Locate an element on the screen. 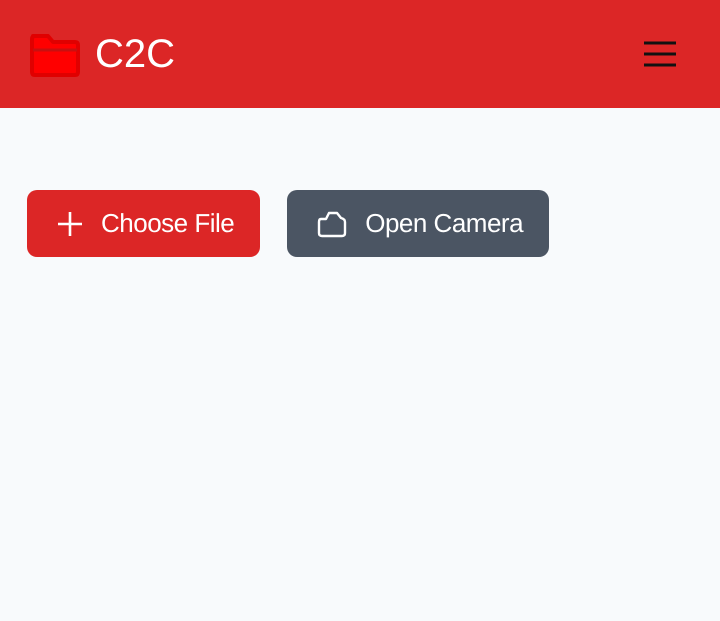 The height and width of the screenshot is (621, 720). camera-button: Open Camera is located at coordinates (418, 223).